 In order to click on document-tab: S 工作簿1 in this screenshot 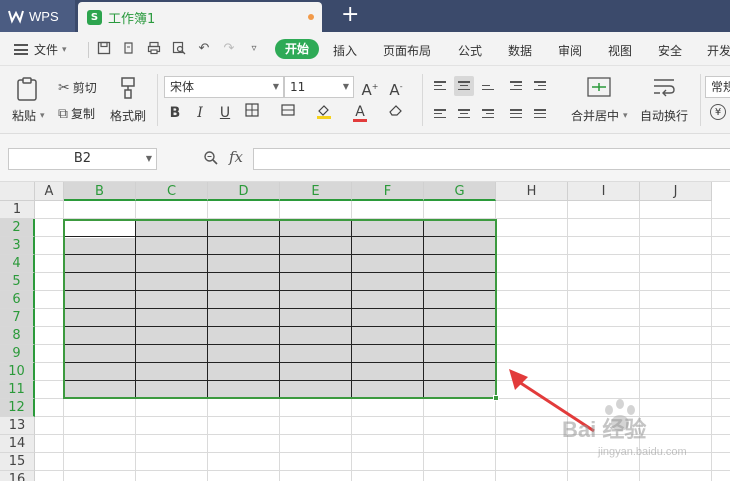, I will do `click(200, 17)`.